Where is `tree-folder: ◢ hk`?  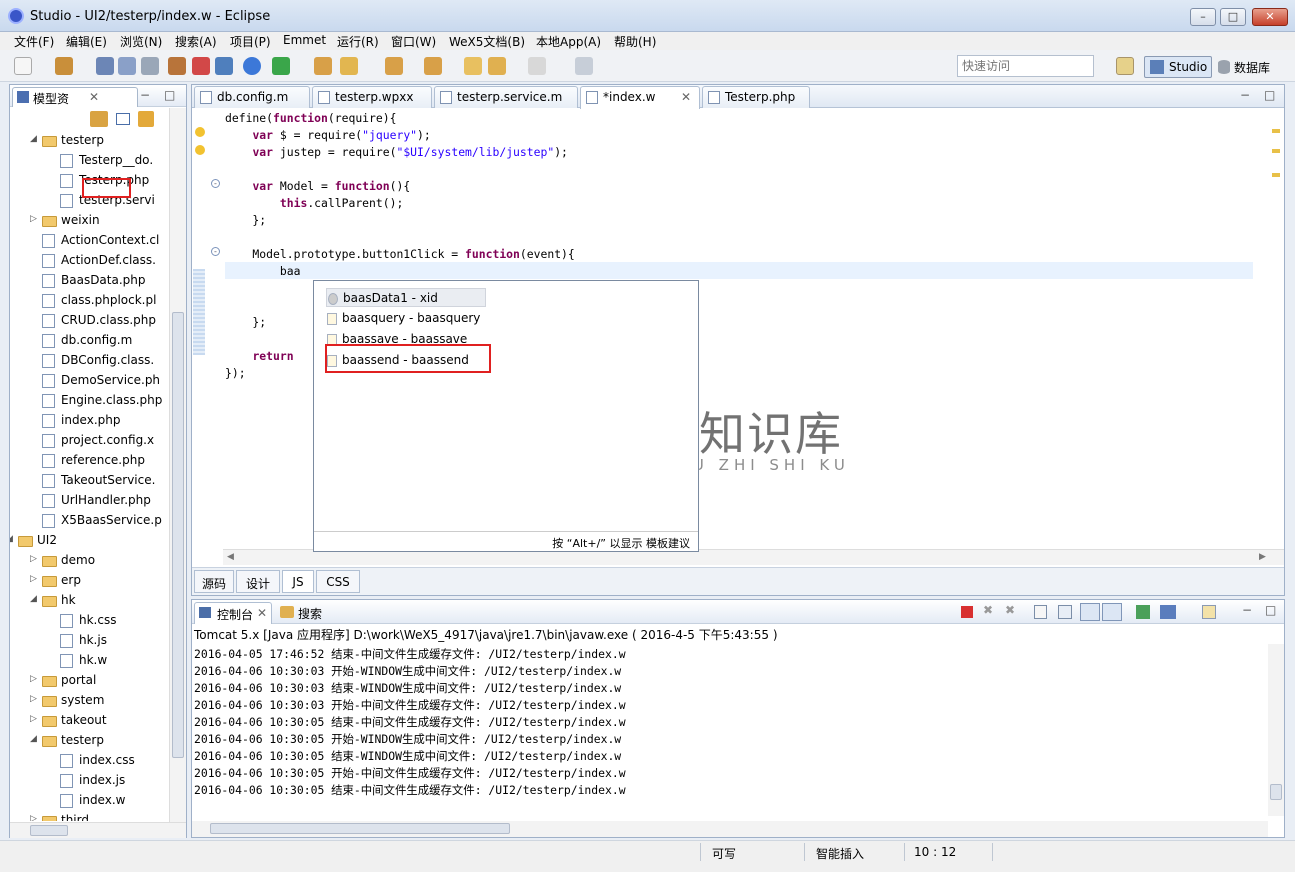
tree-folder: ◢ hk is located at coordinates (89, 601).